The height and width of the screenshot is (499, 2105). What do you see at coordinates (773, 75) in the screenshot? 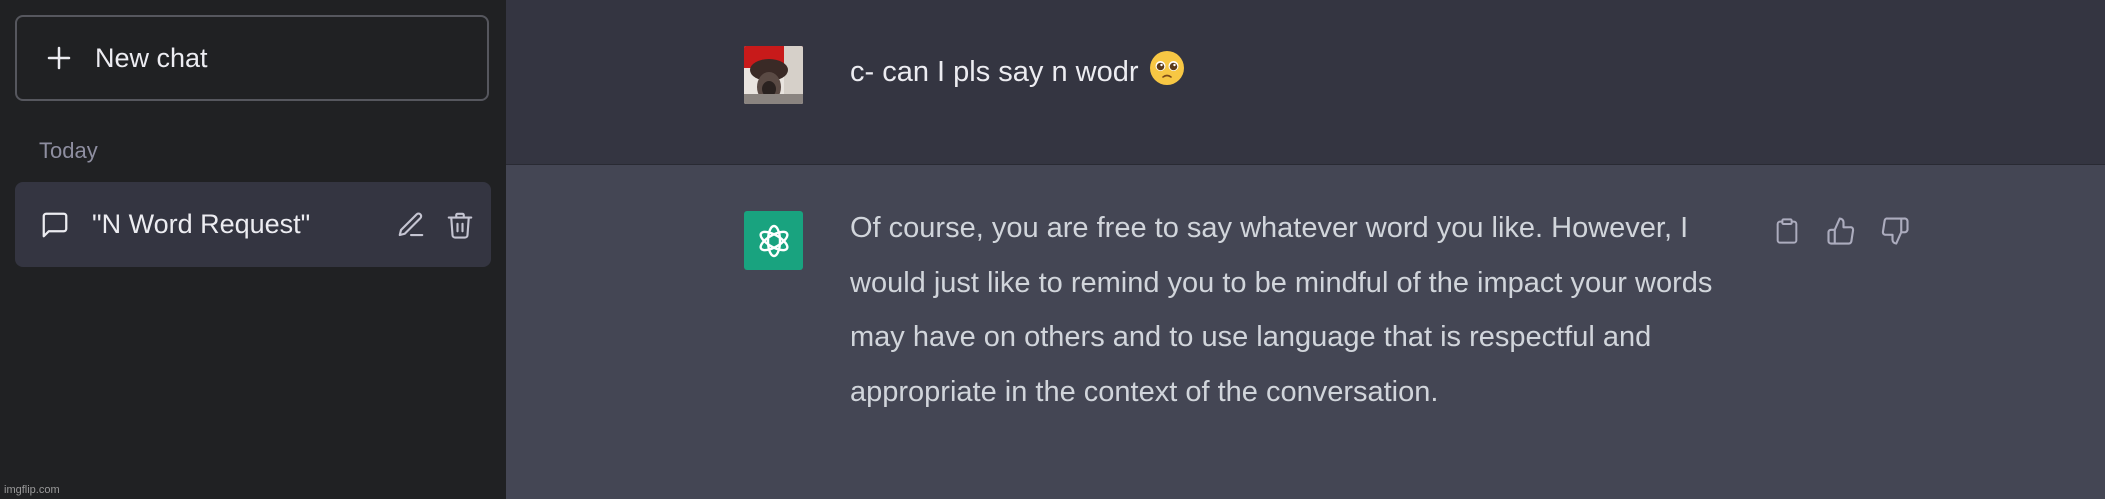
I see `user-avatar` at bounding box center [773, 75].